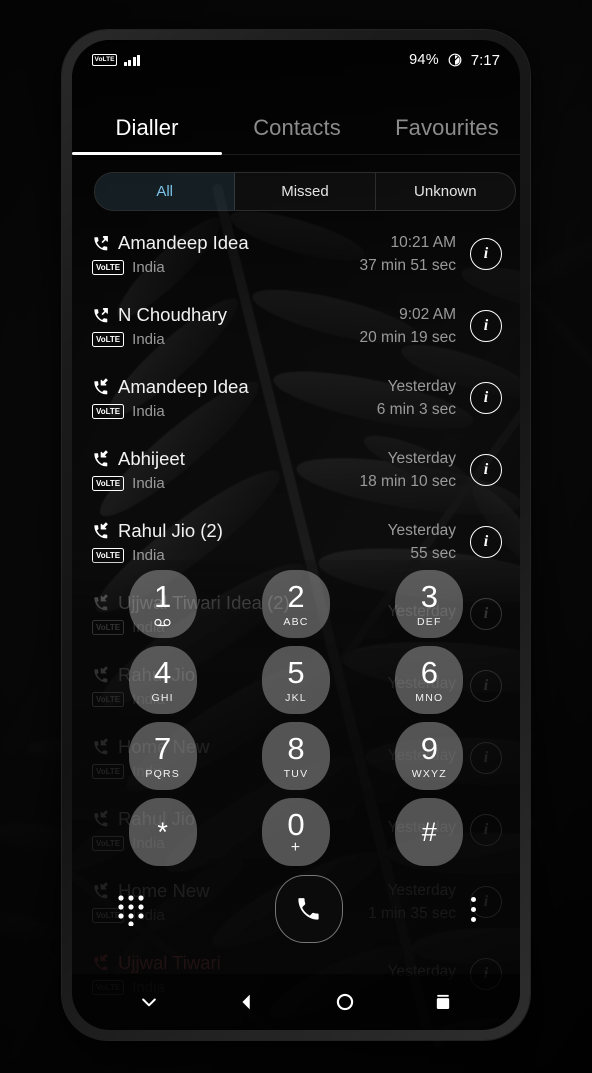 The width and height of the screenshot is (592, 1073). I want to click on call-row-main: Amandeep Idea VoLTE India, so click(234, 398).